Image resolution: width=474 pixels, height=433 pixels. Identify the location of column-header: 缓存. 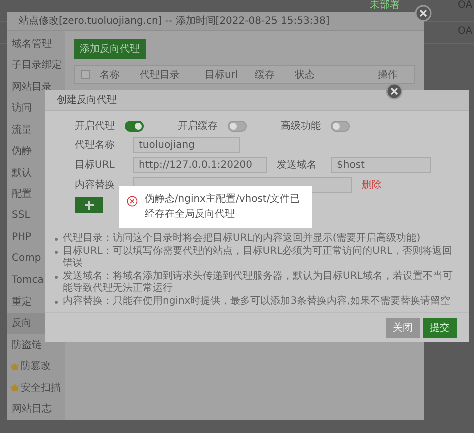
(265, 75).